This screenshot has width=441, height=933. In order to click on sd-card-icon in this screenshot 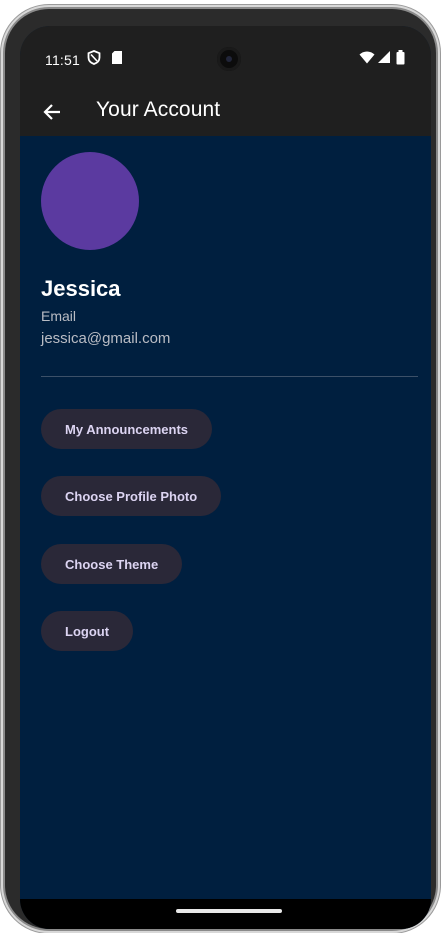, I will do `click(117, 57)`.